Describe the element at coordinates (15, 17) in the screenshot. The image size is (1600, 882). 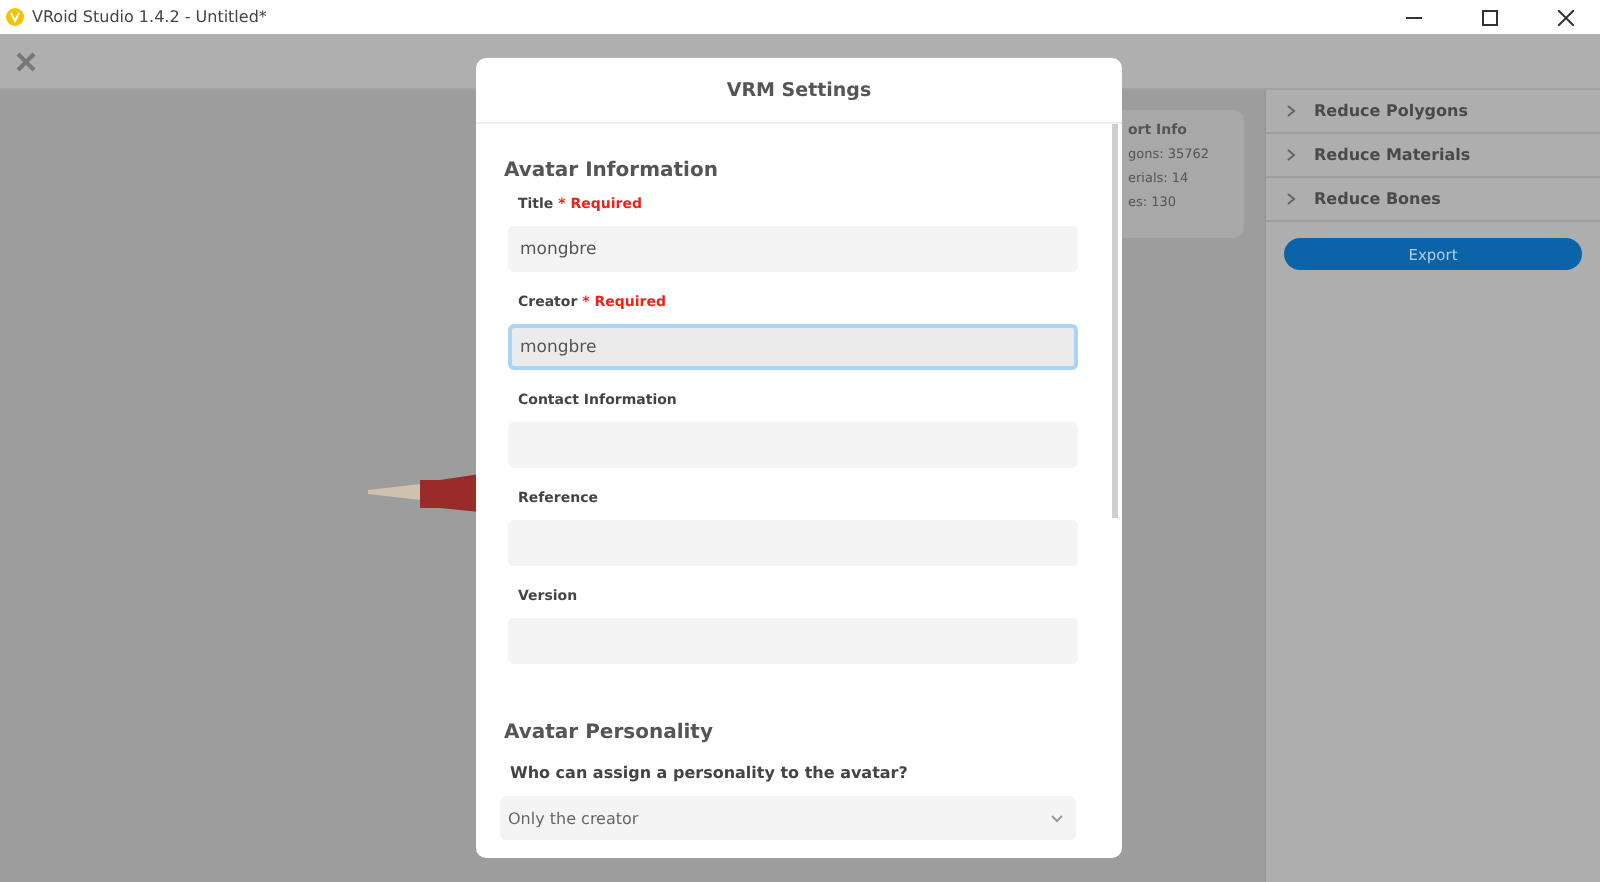
I see `app-logo-icon` at that location.